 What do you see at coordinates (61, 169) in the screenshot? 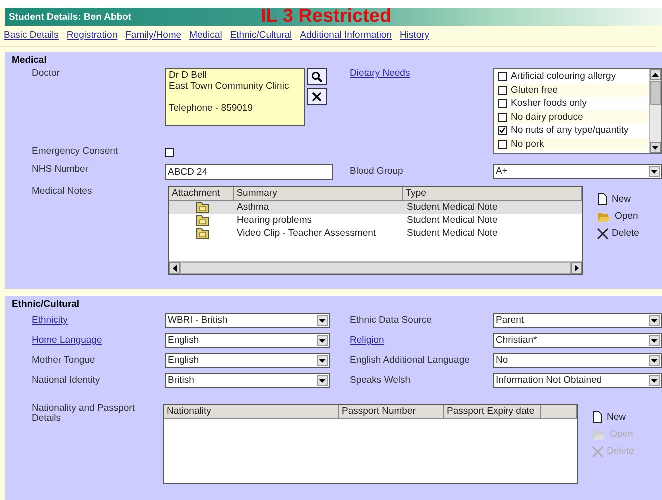
I see `field-label: NHS Number` at bounding box center [61, 169].